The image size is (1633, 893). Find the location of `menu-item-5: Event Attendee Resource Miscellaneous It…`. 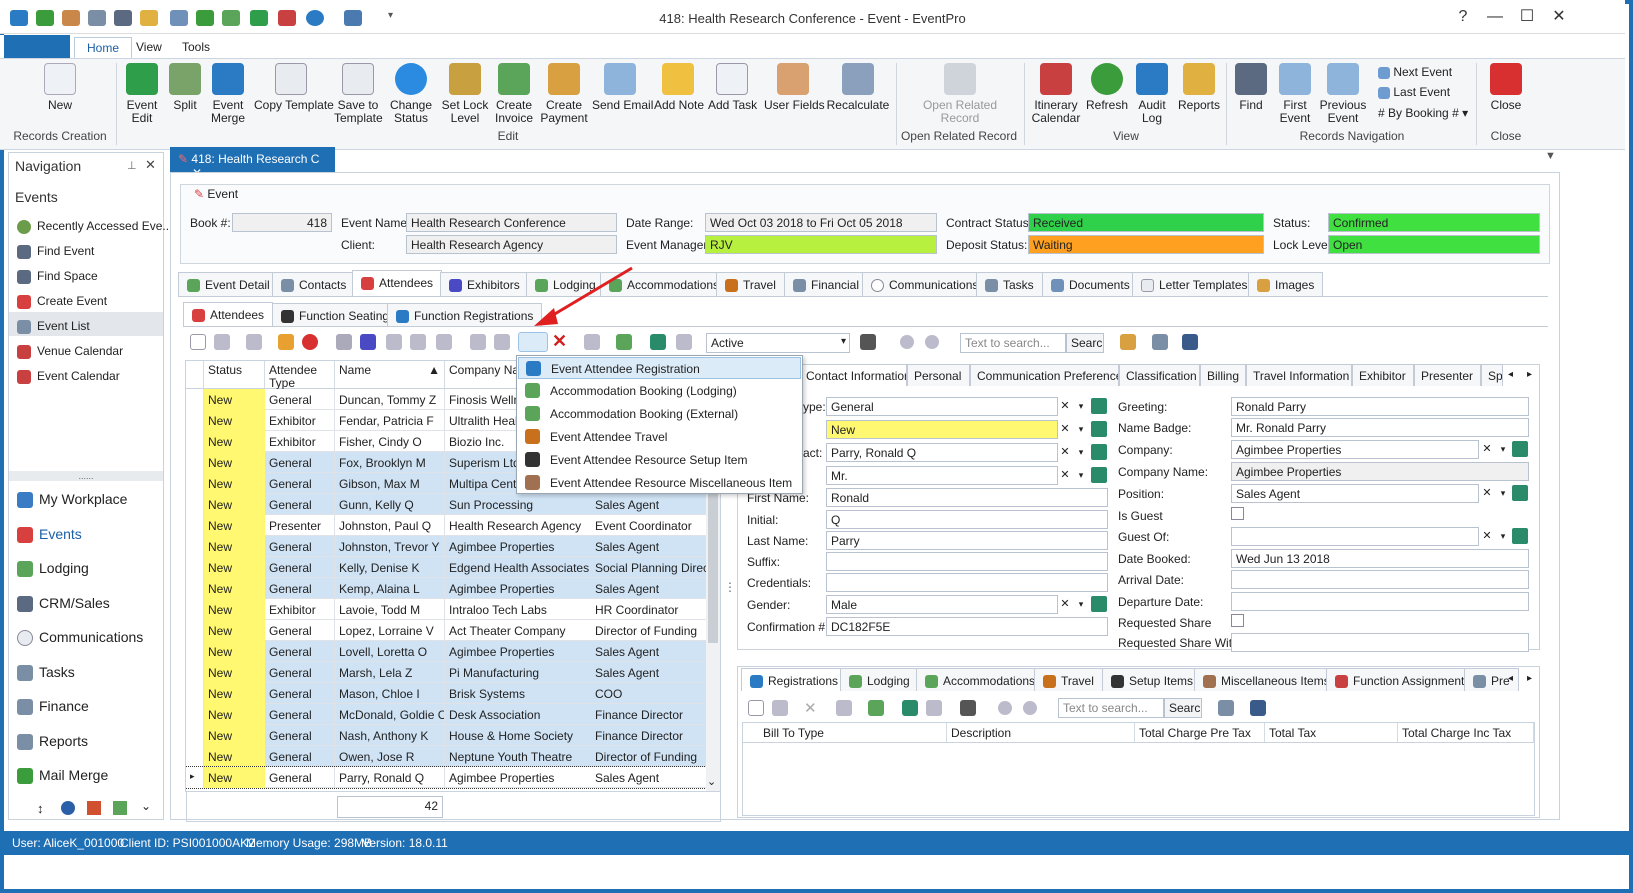

menu-item-5: Event Attendee Resource Miscellaneous It… is located at coordinates (659, 483).